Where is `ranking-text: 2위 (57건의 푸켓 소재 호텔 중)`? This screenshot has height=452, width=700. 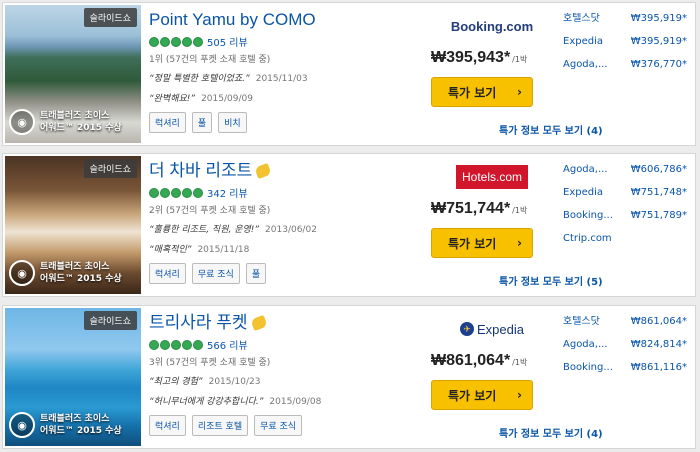 ranking-text: 2위 (57건의 푸켓 소재 호텔 중) is located at coordinates (210, 211).